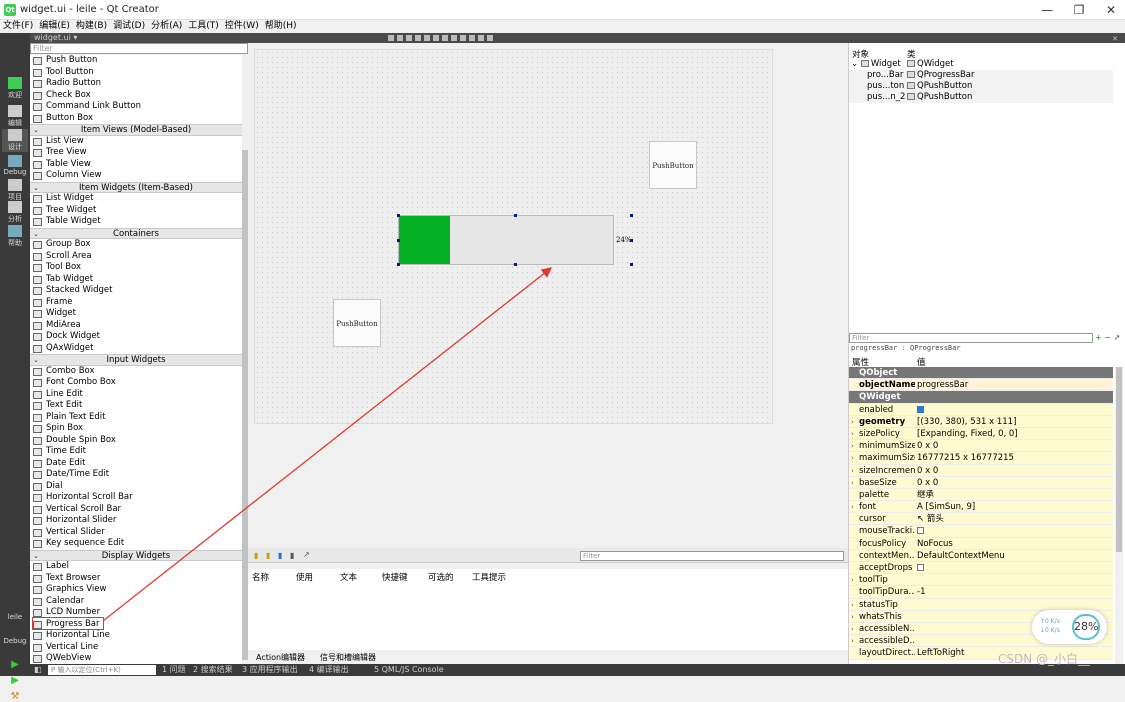 The image size is (1125, 702). What do you see at coordinates (981, 592) in the screenshot?
I see `property-row: toolTipDura... -1` at bounding box center [981, 592].